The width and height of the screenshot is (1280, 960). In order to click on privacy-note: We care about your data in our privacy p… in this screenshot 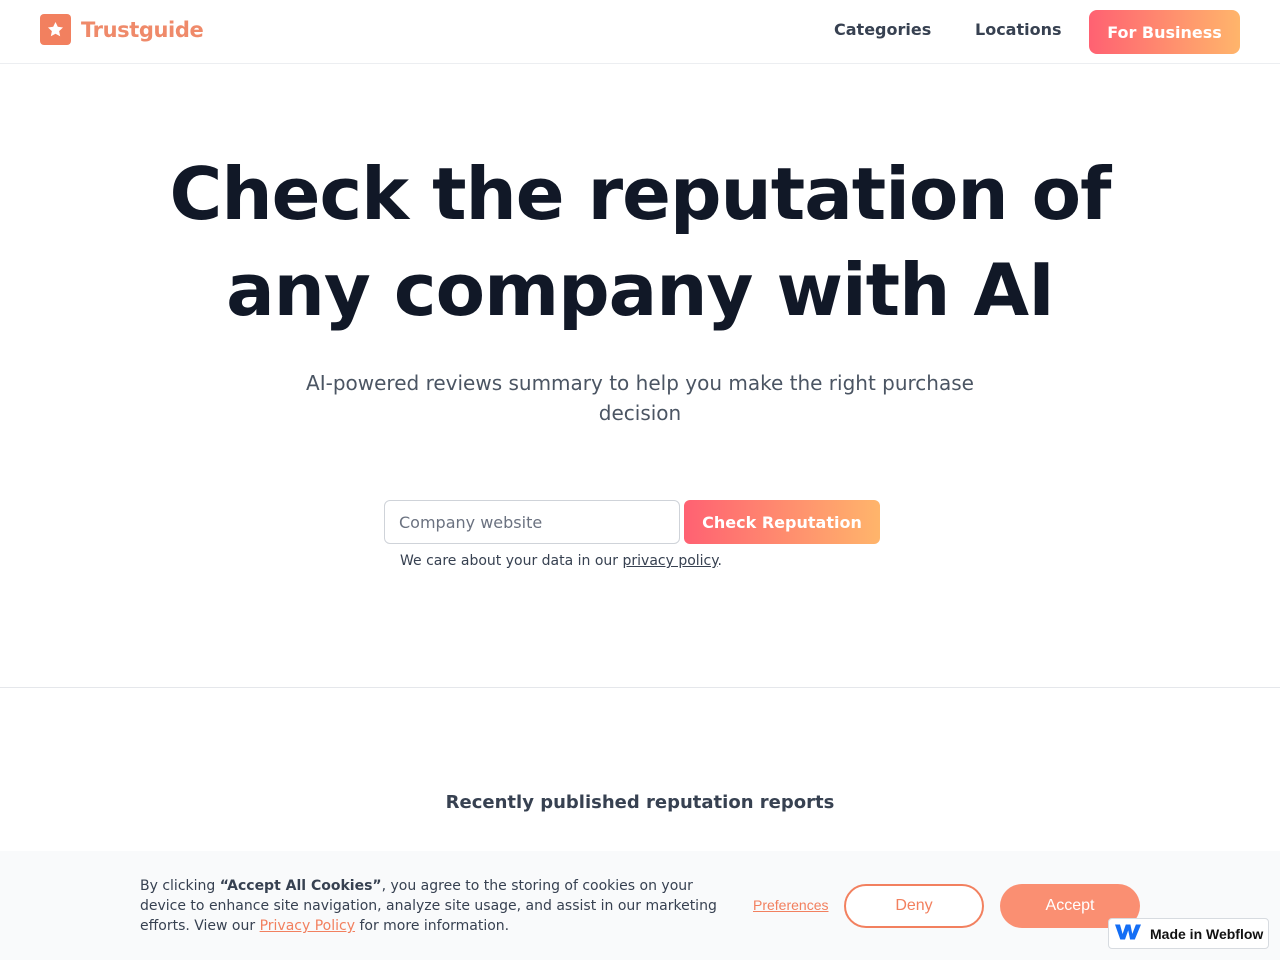, I will do `click(561, 561)`.